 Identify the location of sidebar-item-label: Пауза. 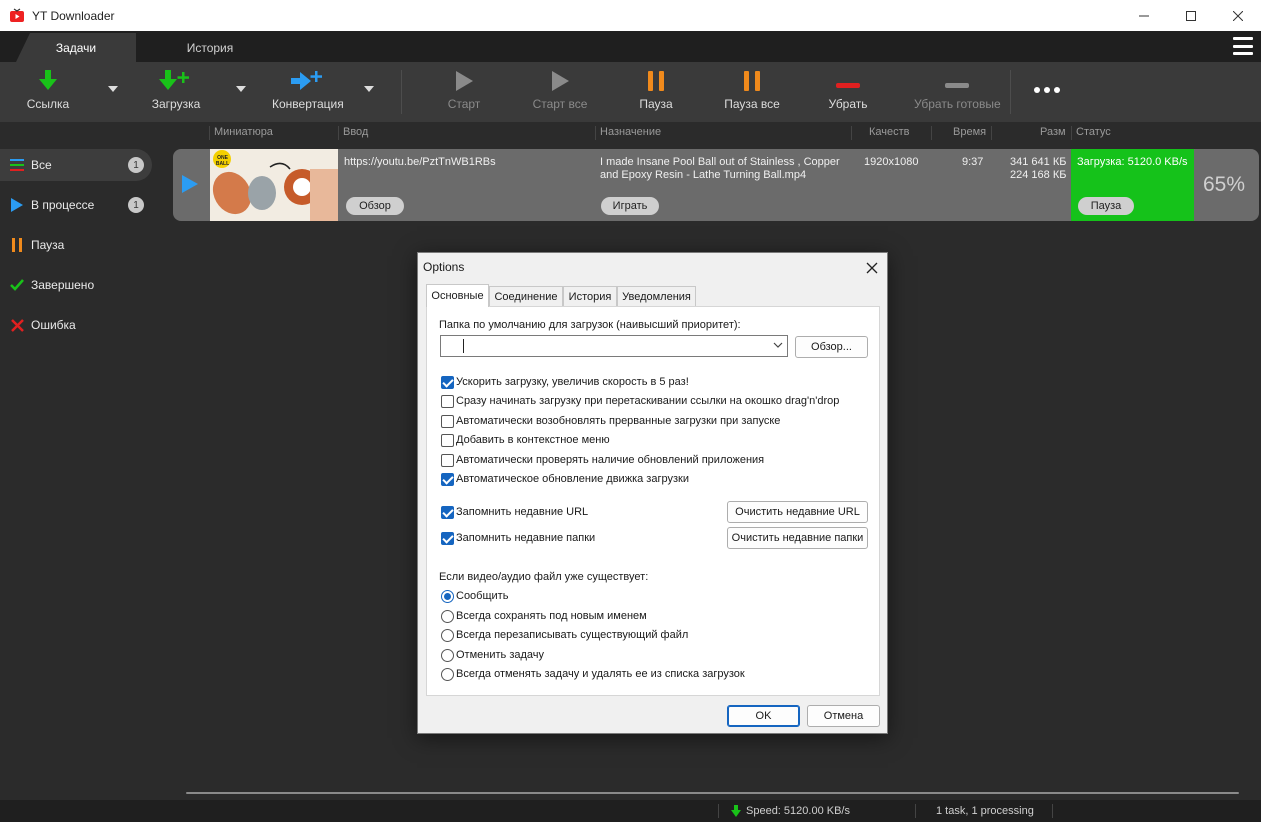
(48, 245).